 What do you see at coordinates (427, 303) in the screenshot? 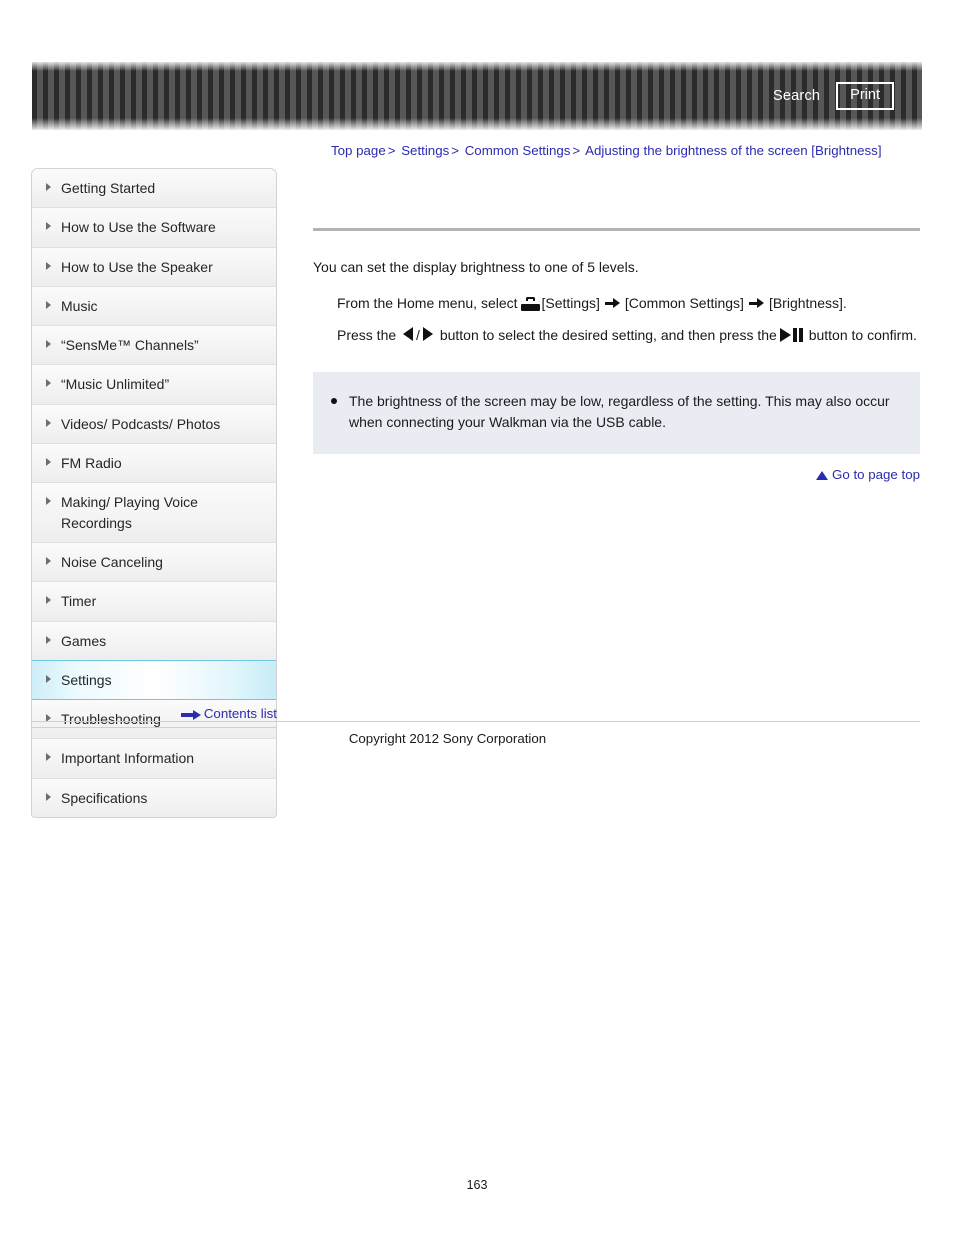
I see `step1-prefix-text: From the Home menu, select` at bounding box center [427, 303].